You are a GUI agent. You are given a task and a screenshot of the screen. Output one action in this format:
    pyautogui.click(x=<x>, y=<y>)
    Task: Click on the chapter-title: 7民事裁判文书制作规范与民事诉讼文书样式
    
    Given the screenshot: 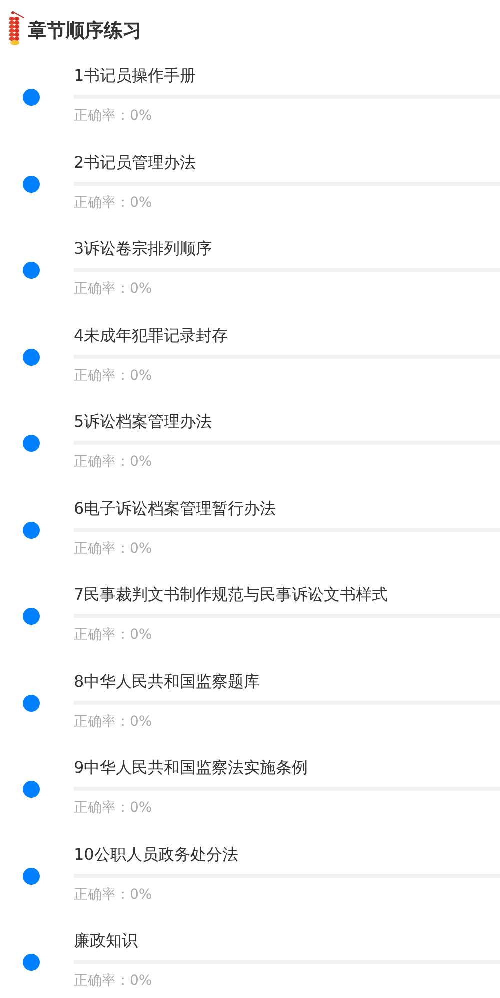 What is the action you would take?
    pyautogui.click(x=287, y=595)
    